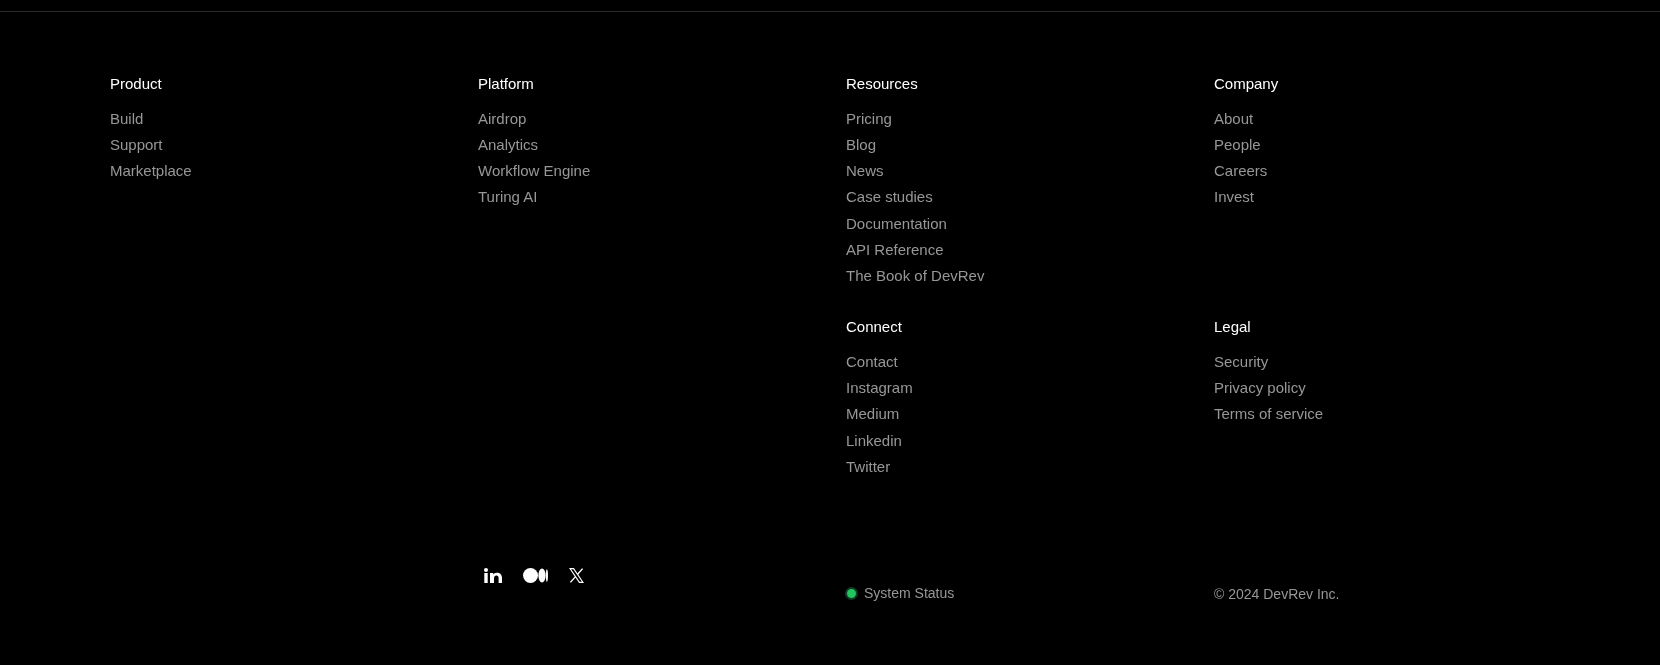 This screenshot has width=1660, height=665. I want to click on footer-link: Blog, so click(861, 145).